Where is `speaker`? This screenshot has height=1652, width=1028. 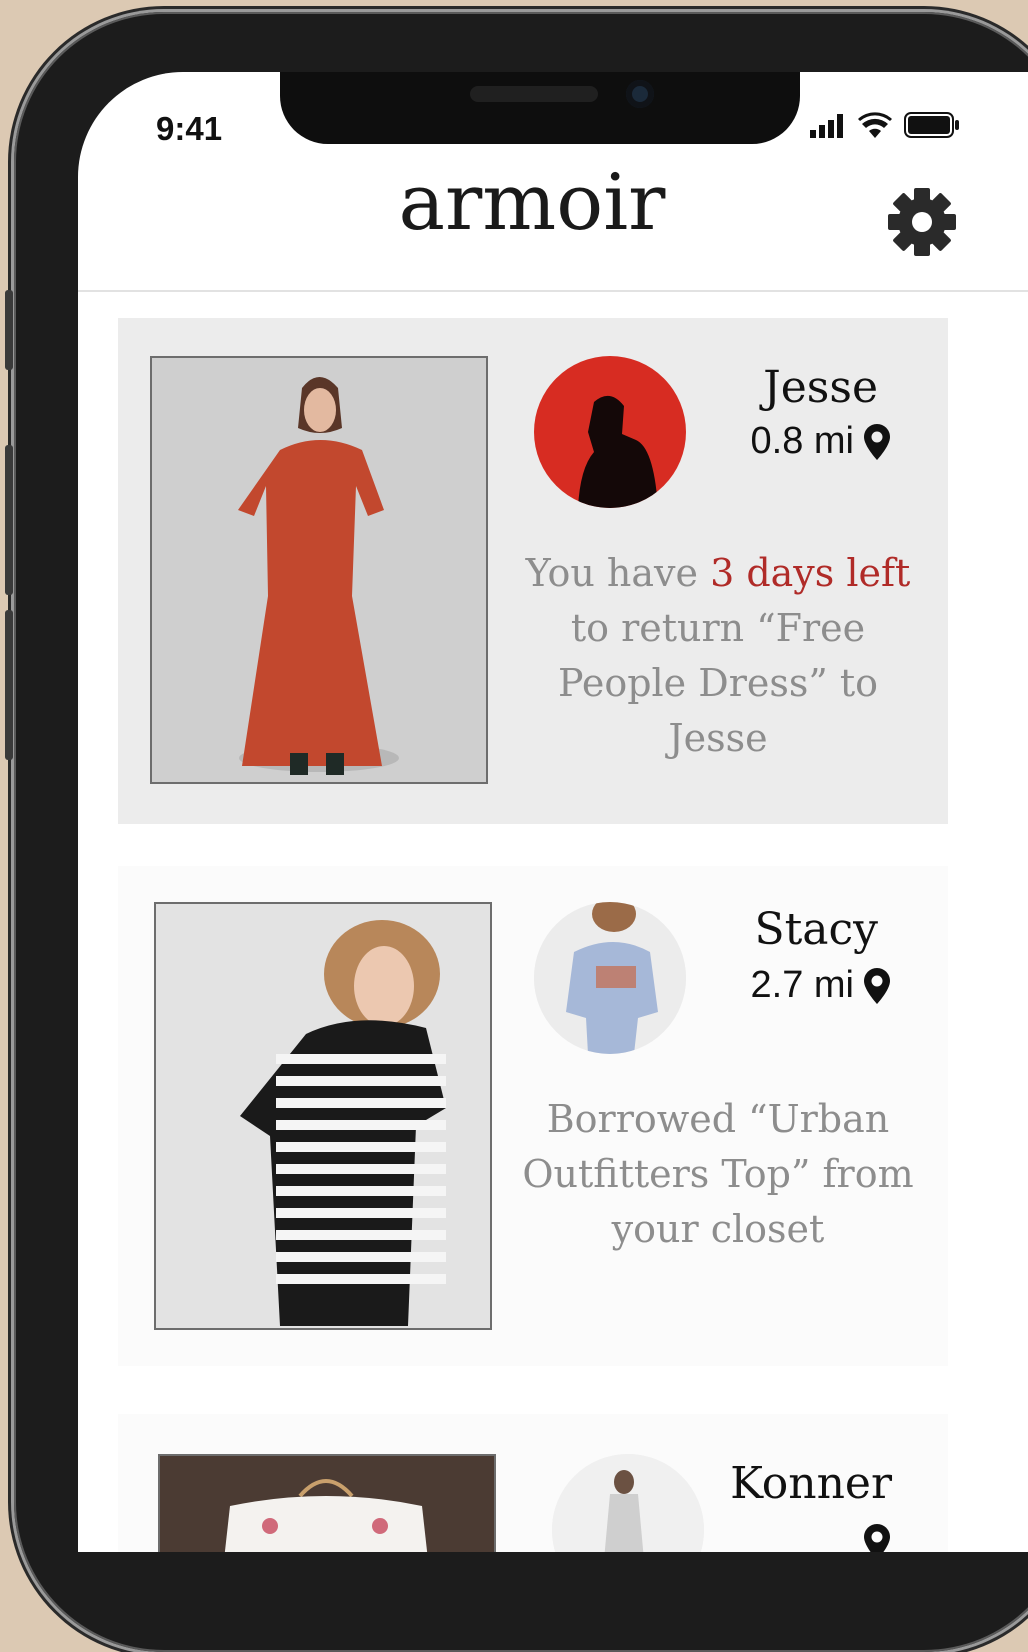 speaker is located at coordinates (534, 94).